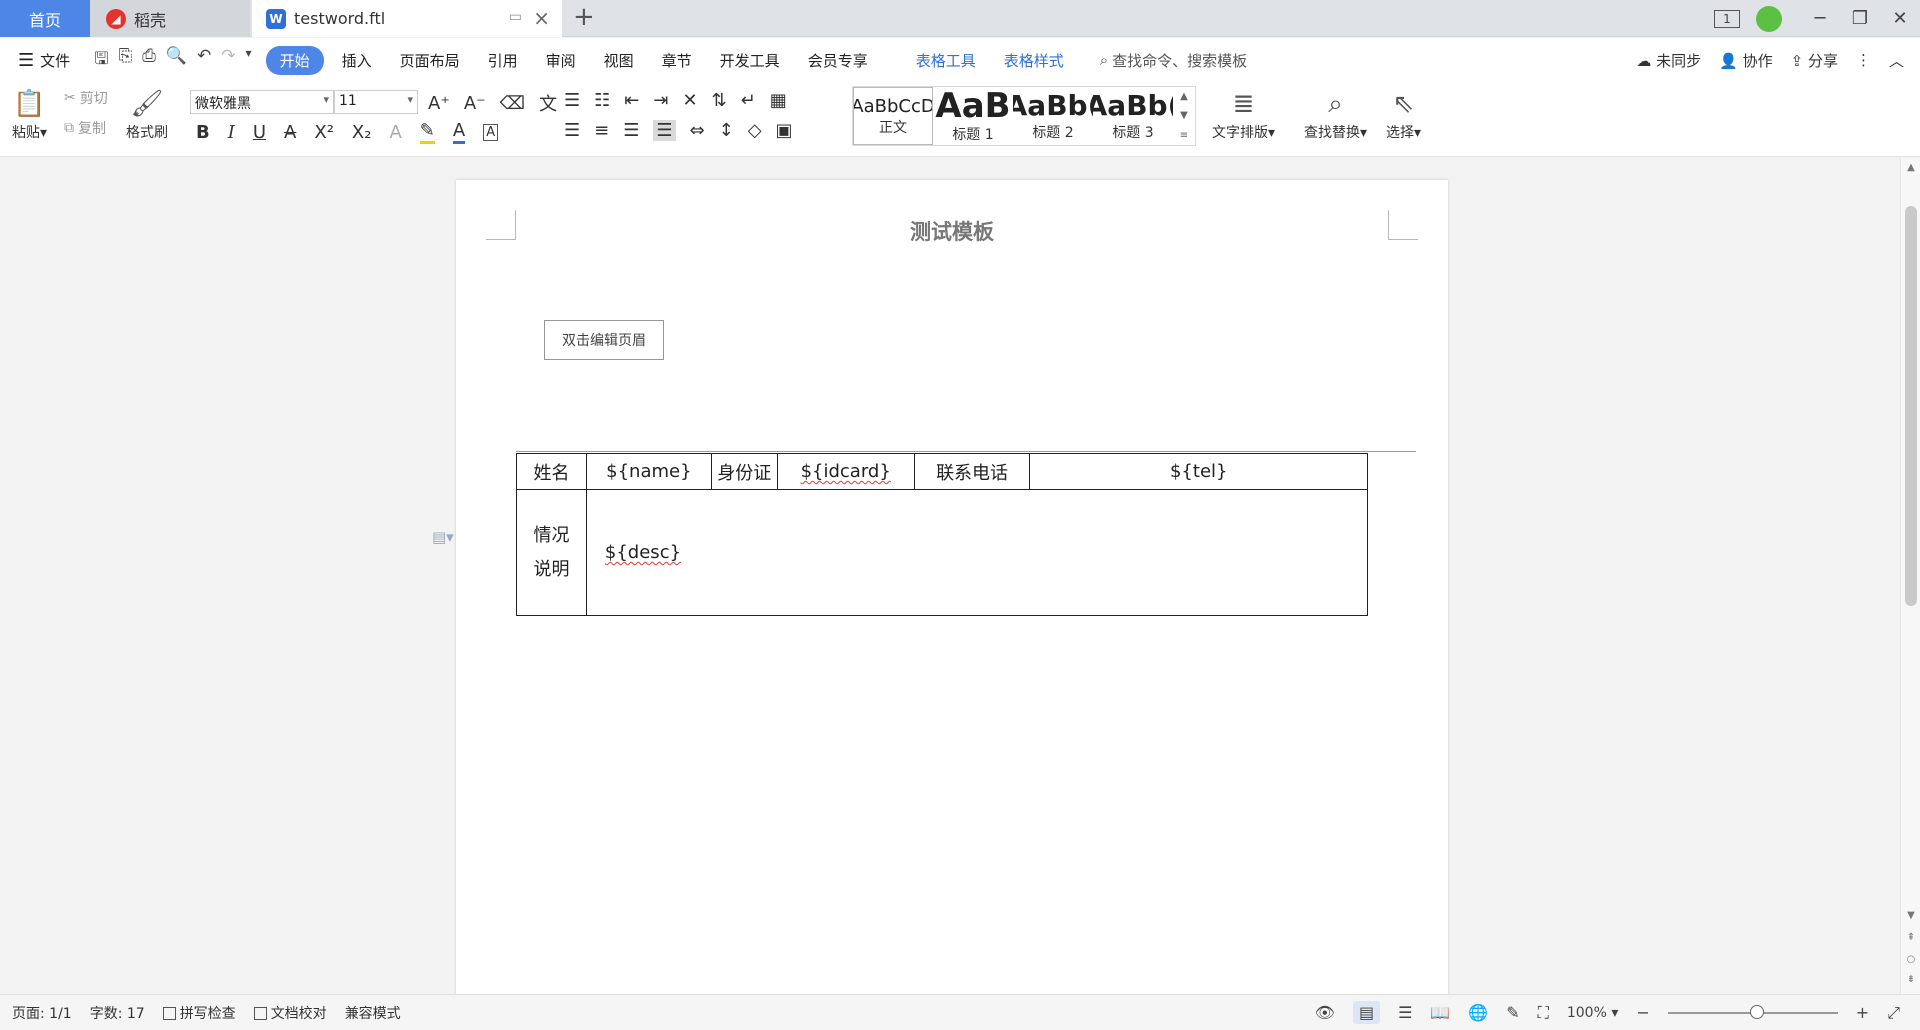  I want to click on table-cell-name-value: ${name}, so click(648, 471).